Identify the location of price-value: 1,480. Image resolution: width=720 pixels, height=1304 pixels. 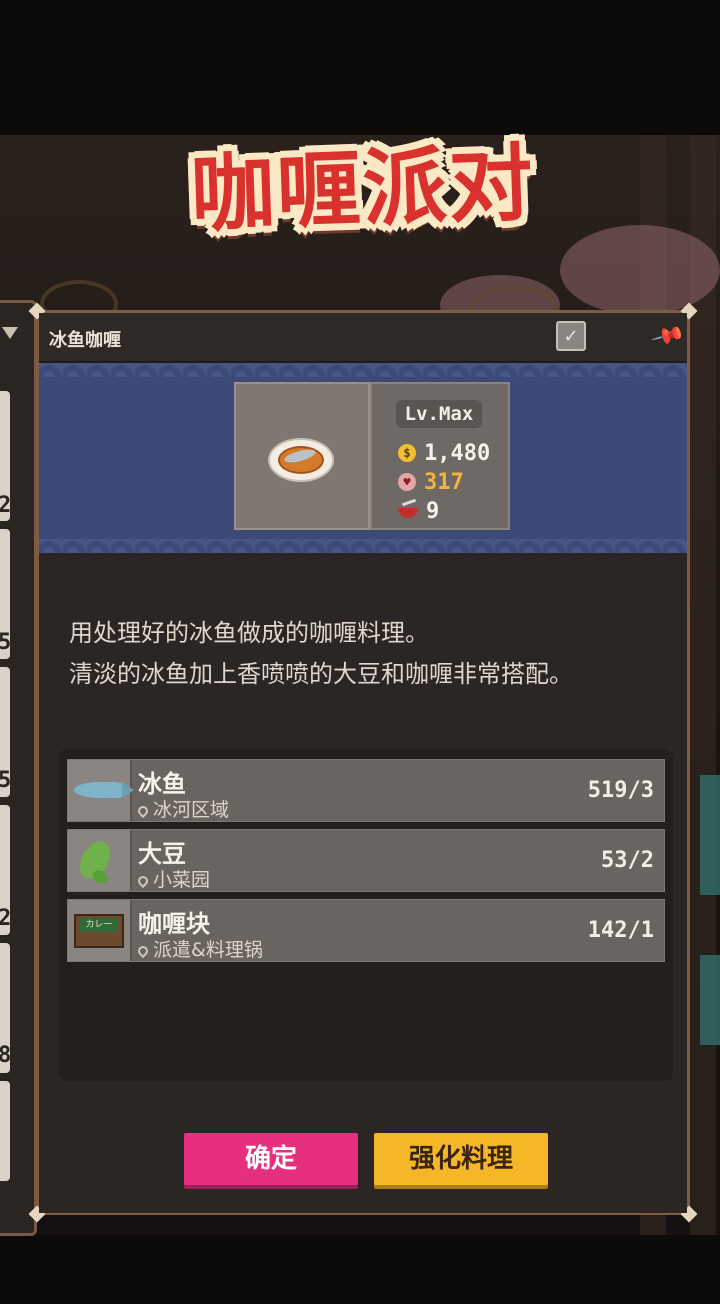
(457, 453).